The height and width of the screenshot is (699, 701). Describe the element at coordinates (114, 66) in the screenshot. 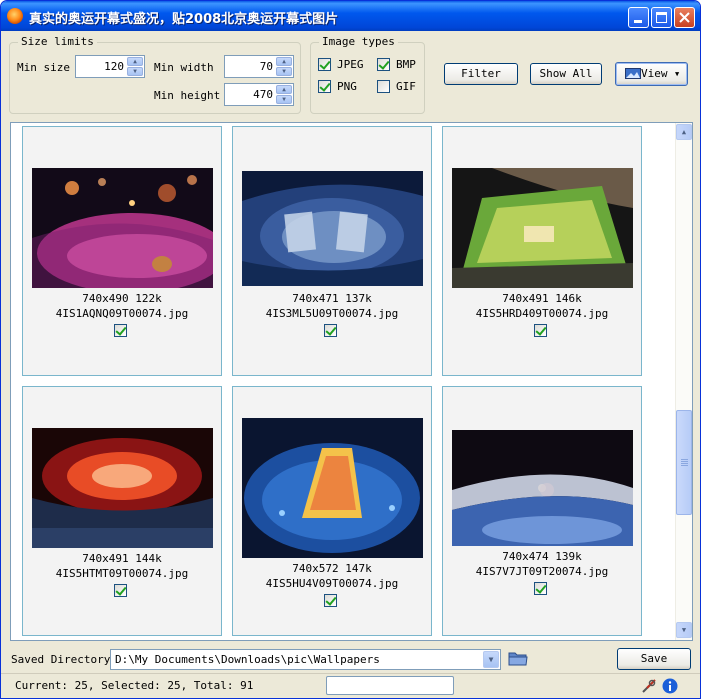

I see `min-size-value: 120` at that location.